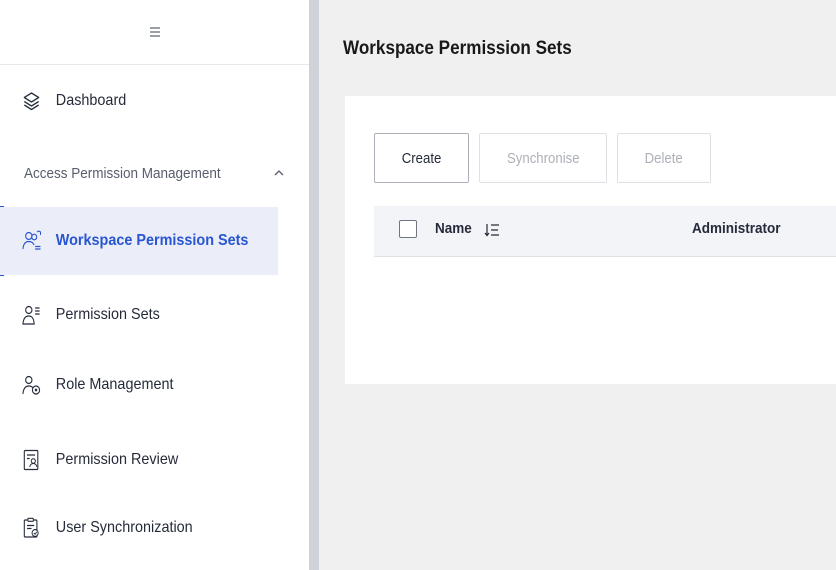 Image resolution: width=836 pixels, height=570 pixels. Describe the element at coordinates (314, 285) in the screenshot. I see `sidebar-resize-handle` at that location.